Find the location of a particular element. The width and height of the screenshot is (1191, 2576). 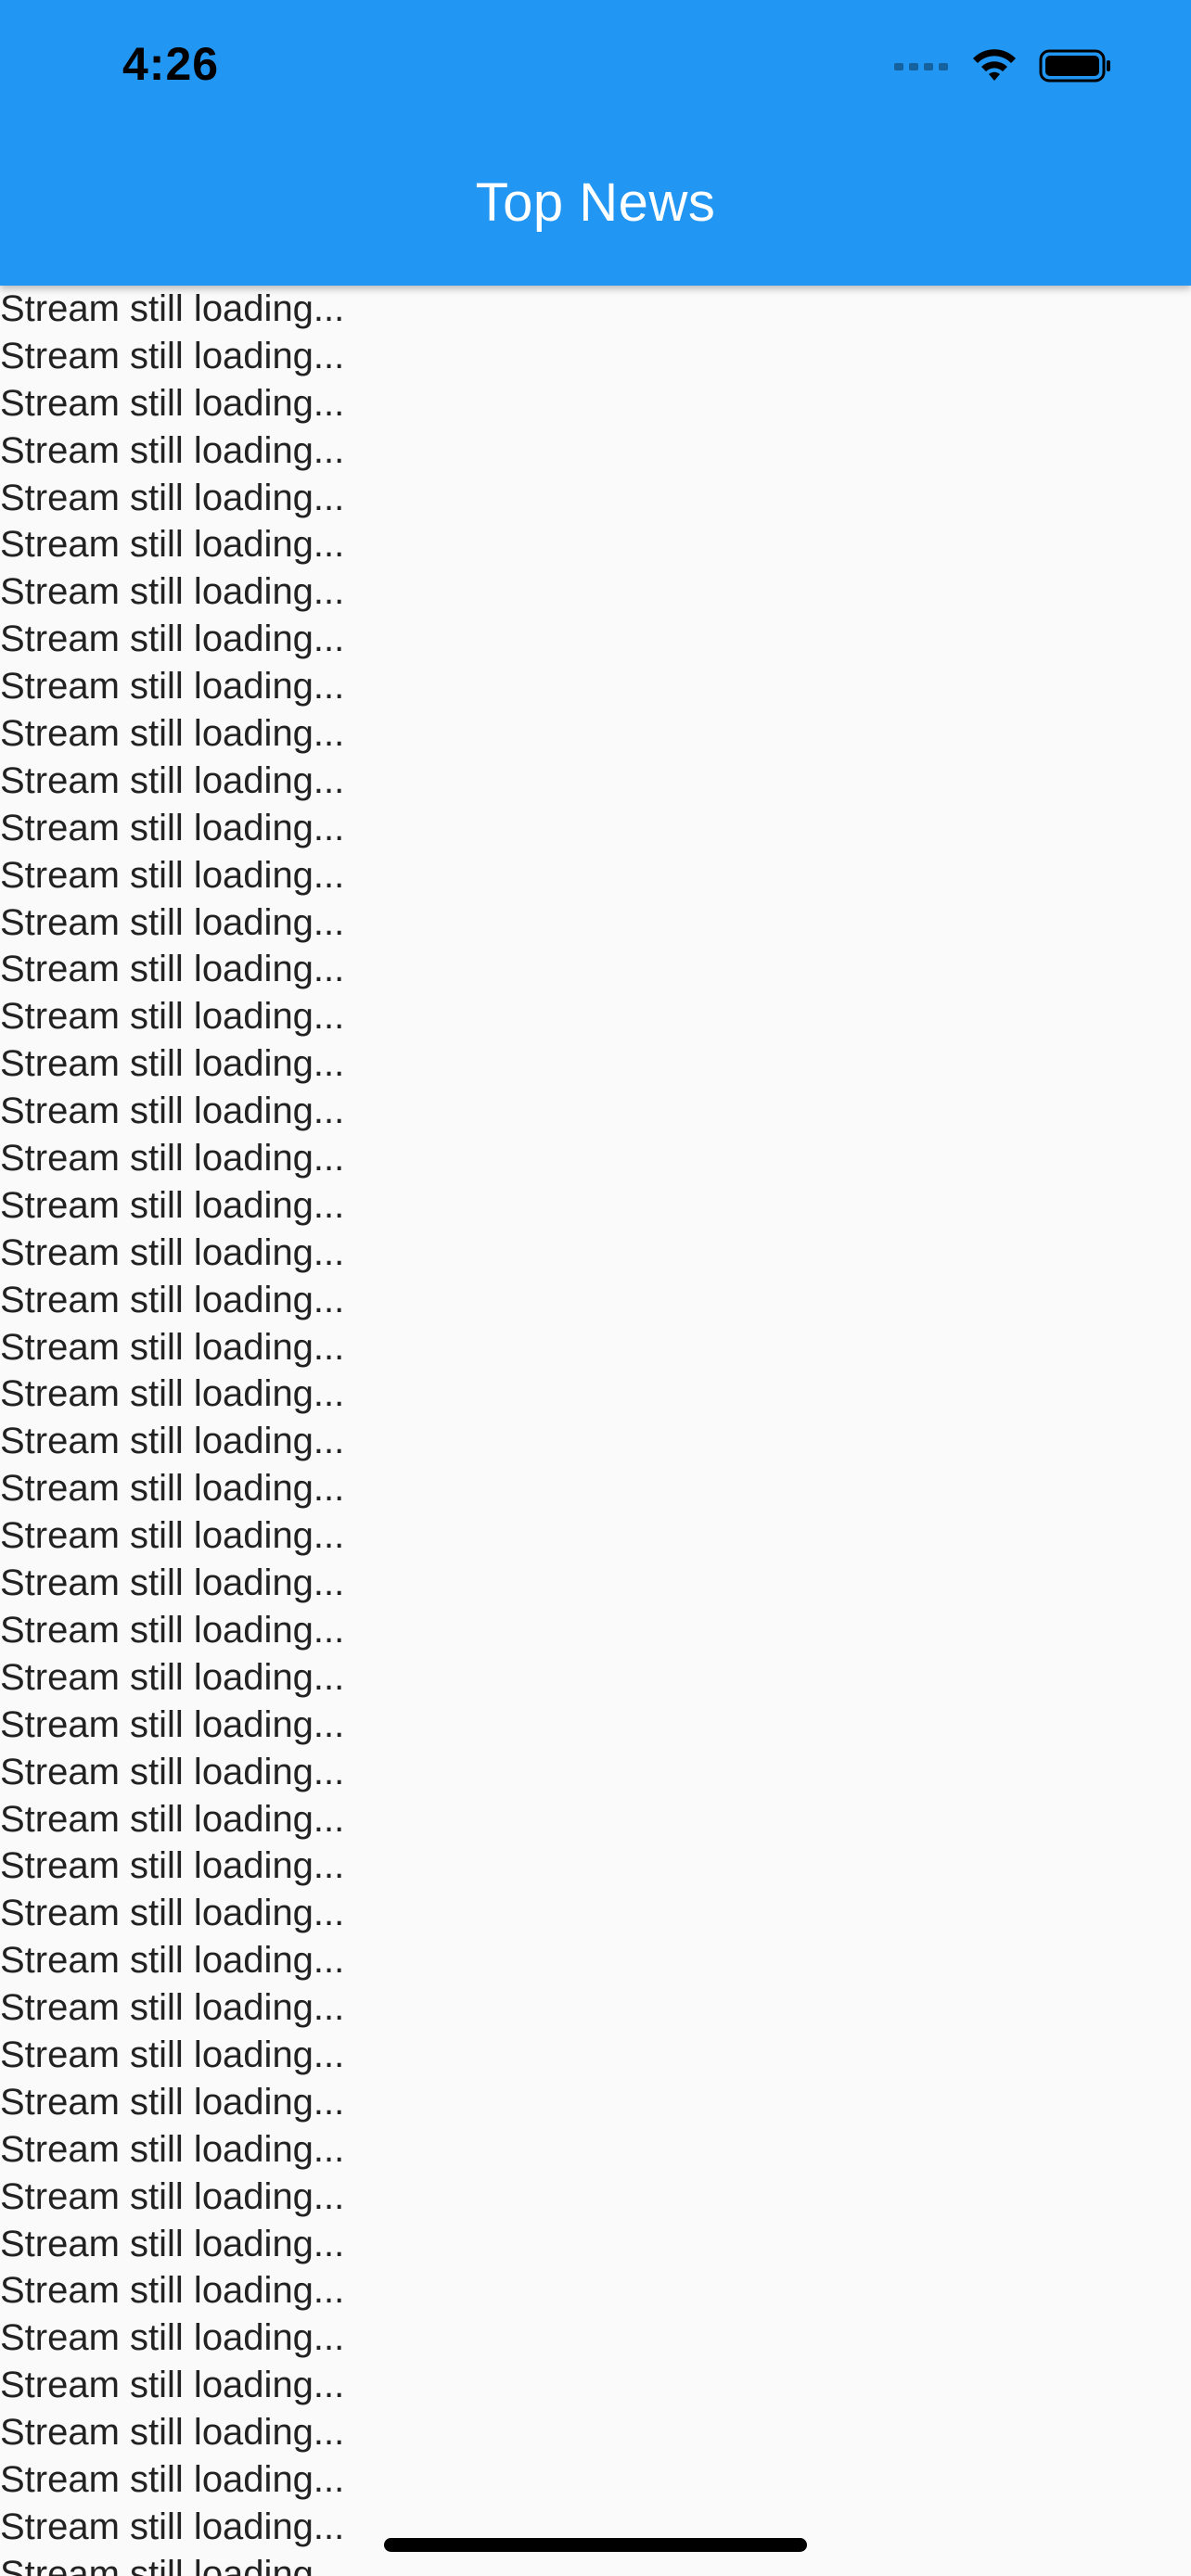

page-title: Top News is located at coordinates (595, 202).